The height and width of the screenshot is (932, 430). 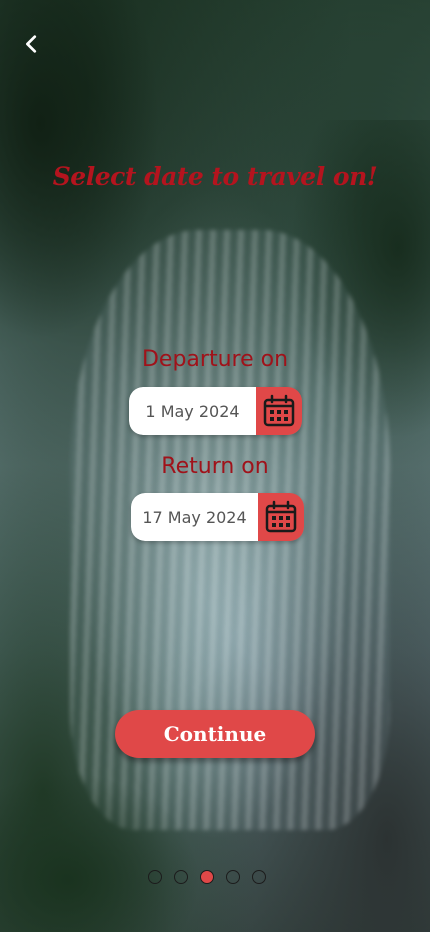 I want to click on page-title: Select date to travel on!, so click(x=215, y=176).